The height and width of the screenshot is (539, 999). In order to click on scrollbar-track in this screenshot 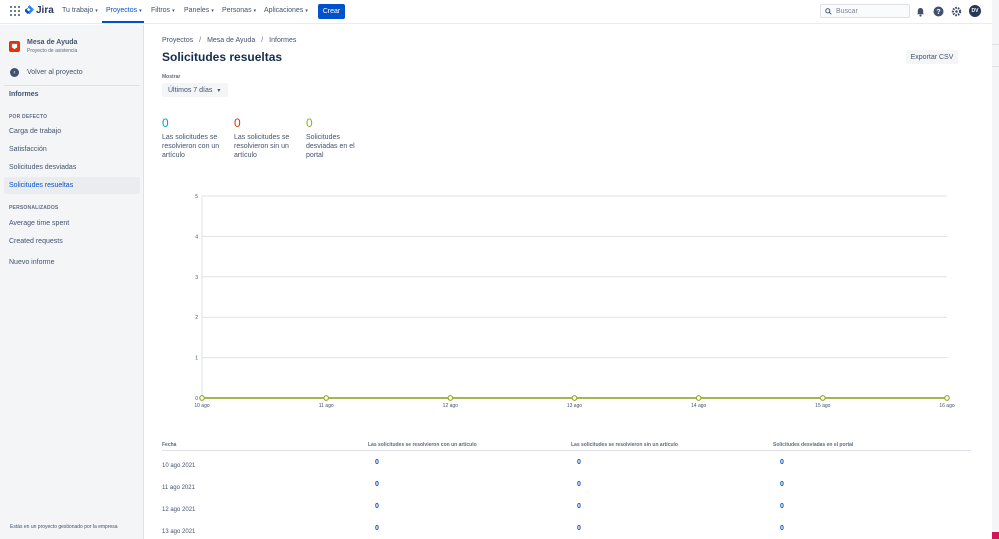, I will do `click(995, 269)`.